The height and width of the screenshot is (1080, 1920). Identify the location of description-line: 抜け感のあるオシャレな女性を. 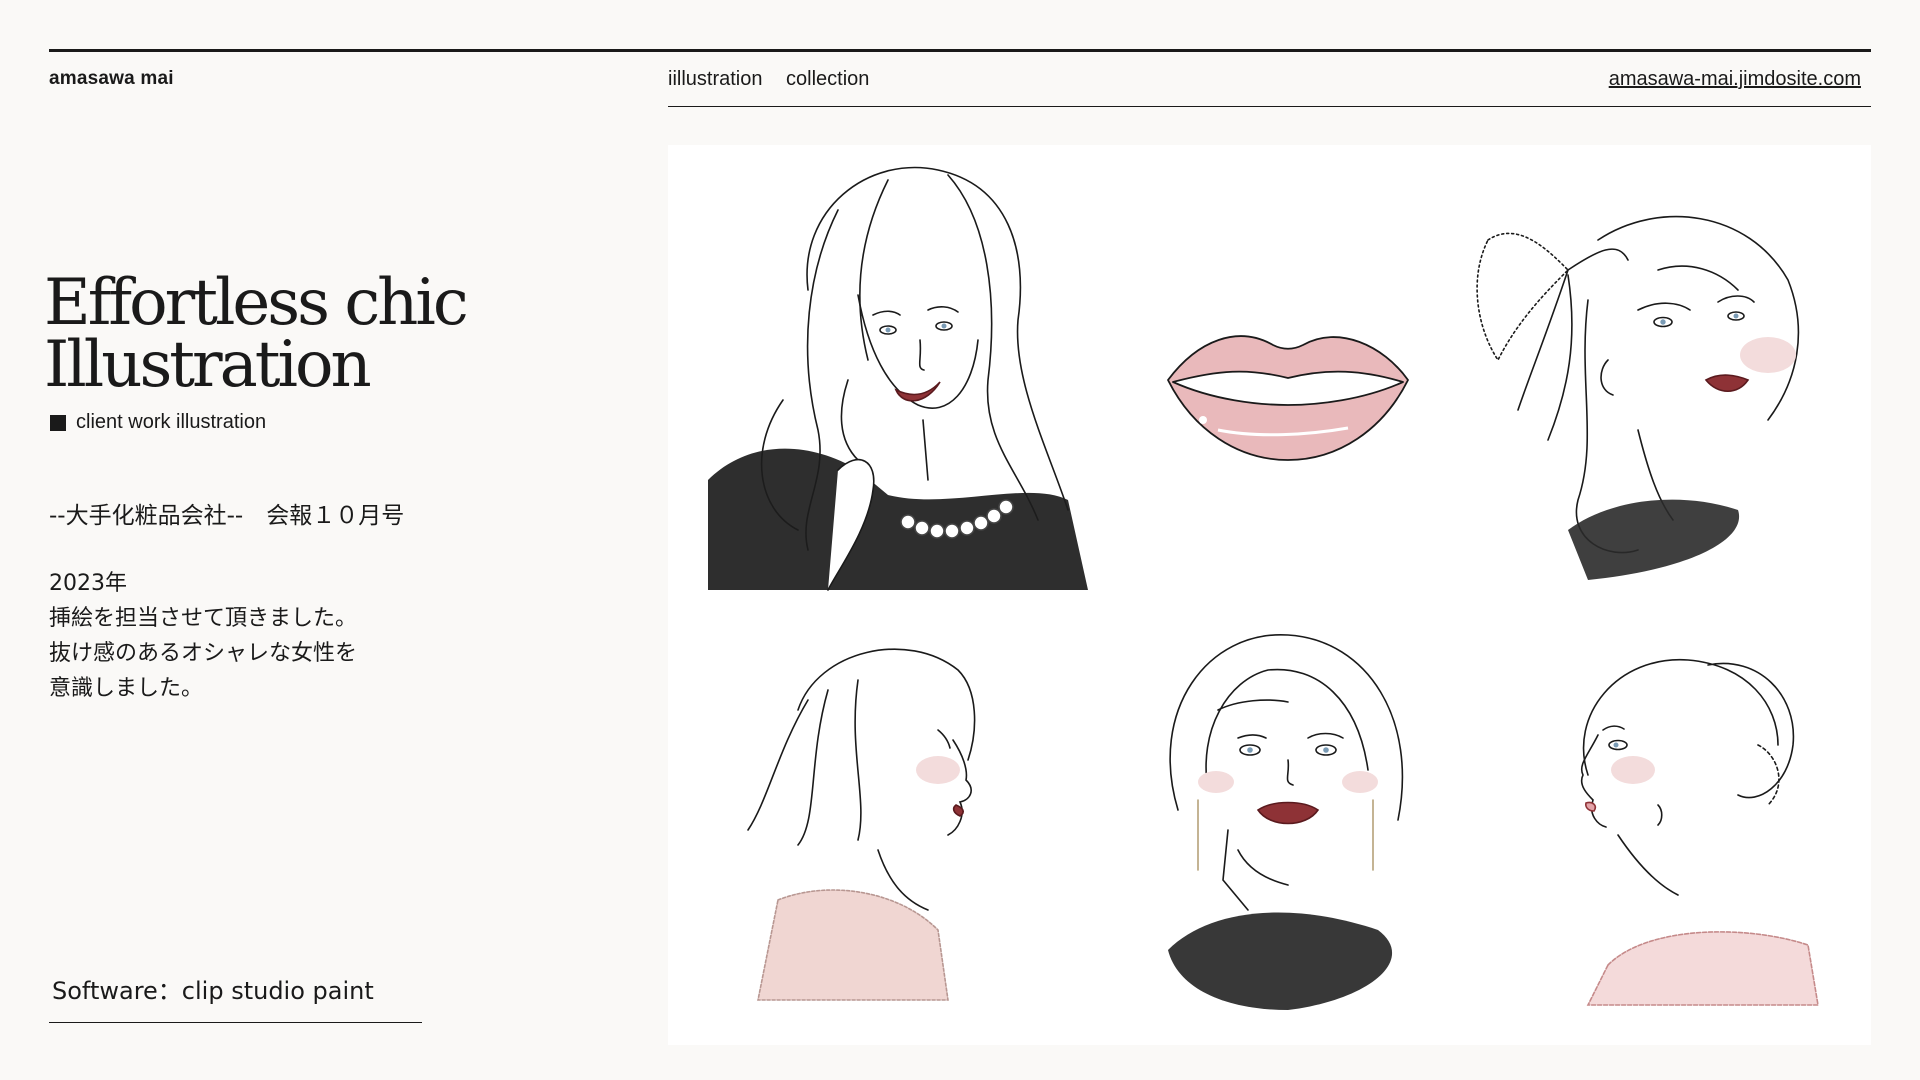
(203, 653).